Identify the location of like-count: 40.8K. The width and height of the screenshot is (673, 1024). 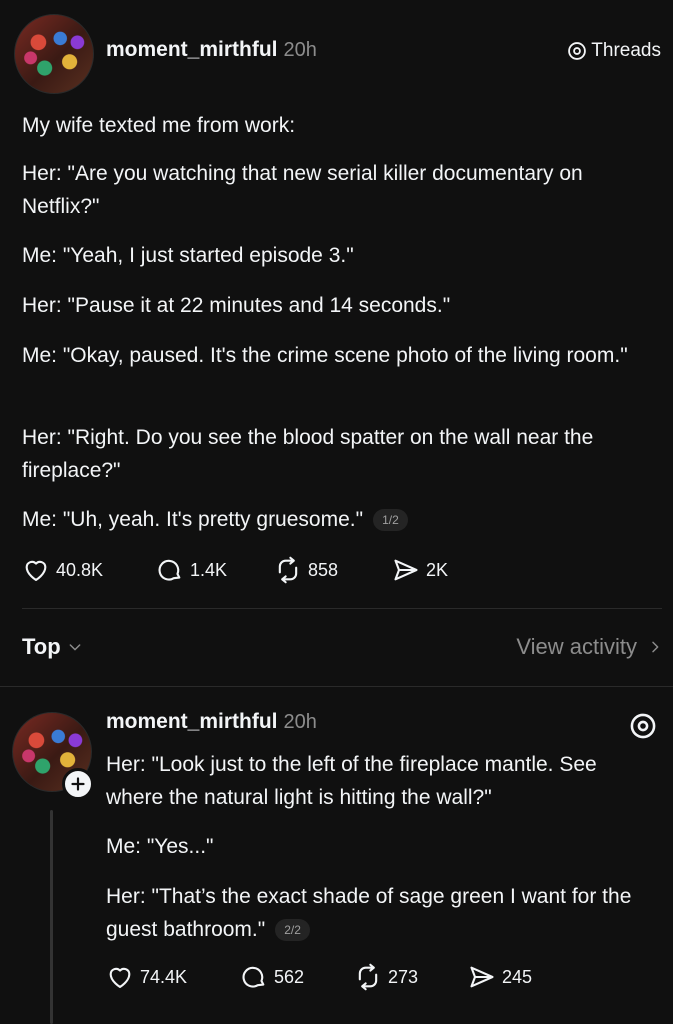
(80, 569).